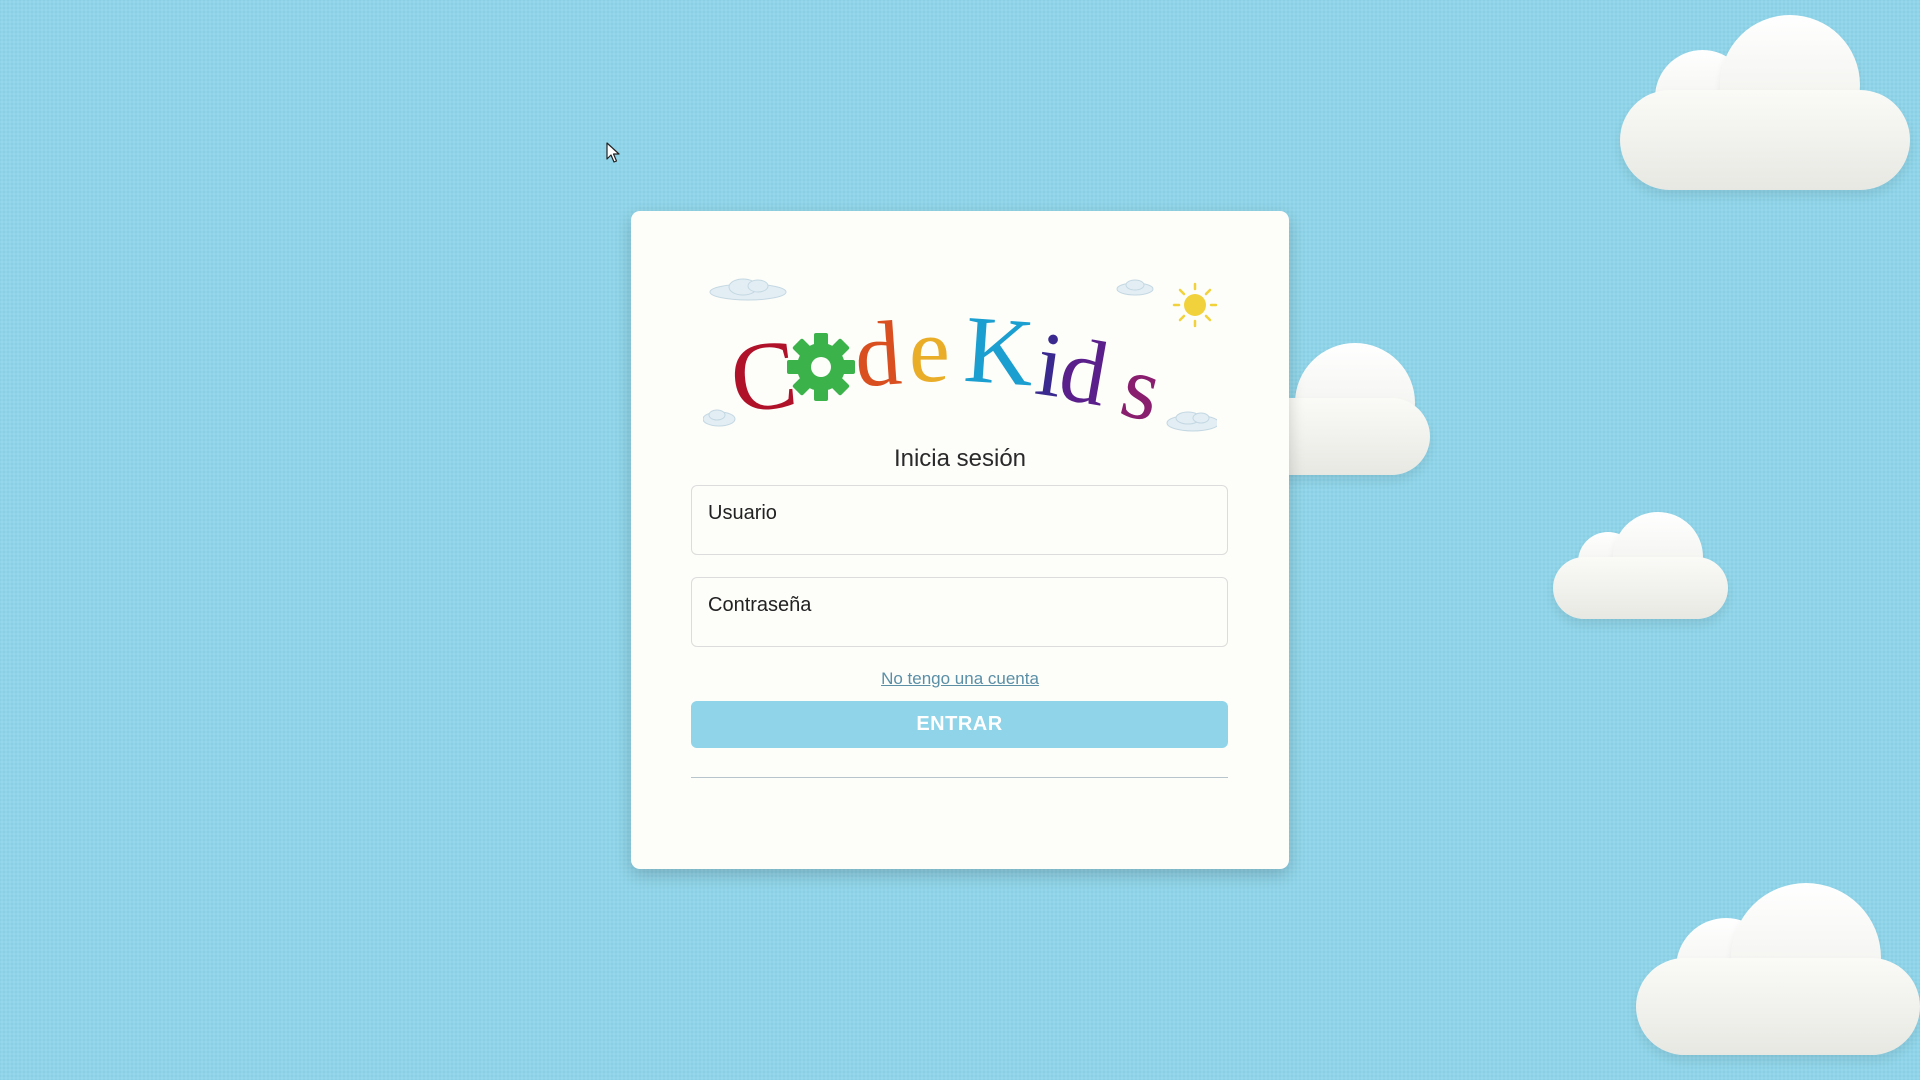  Describe the element at coordinates (1141, 385) in the screenshot. I see `logo-letter-s: s` at that location.